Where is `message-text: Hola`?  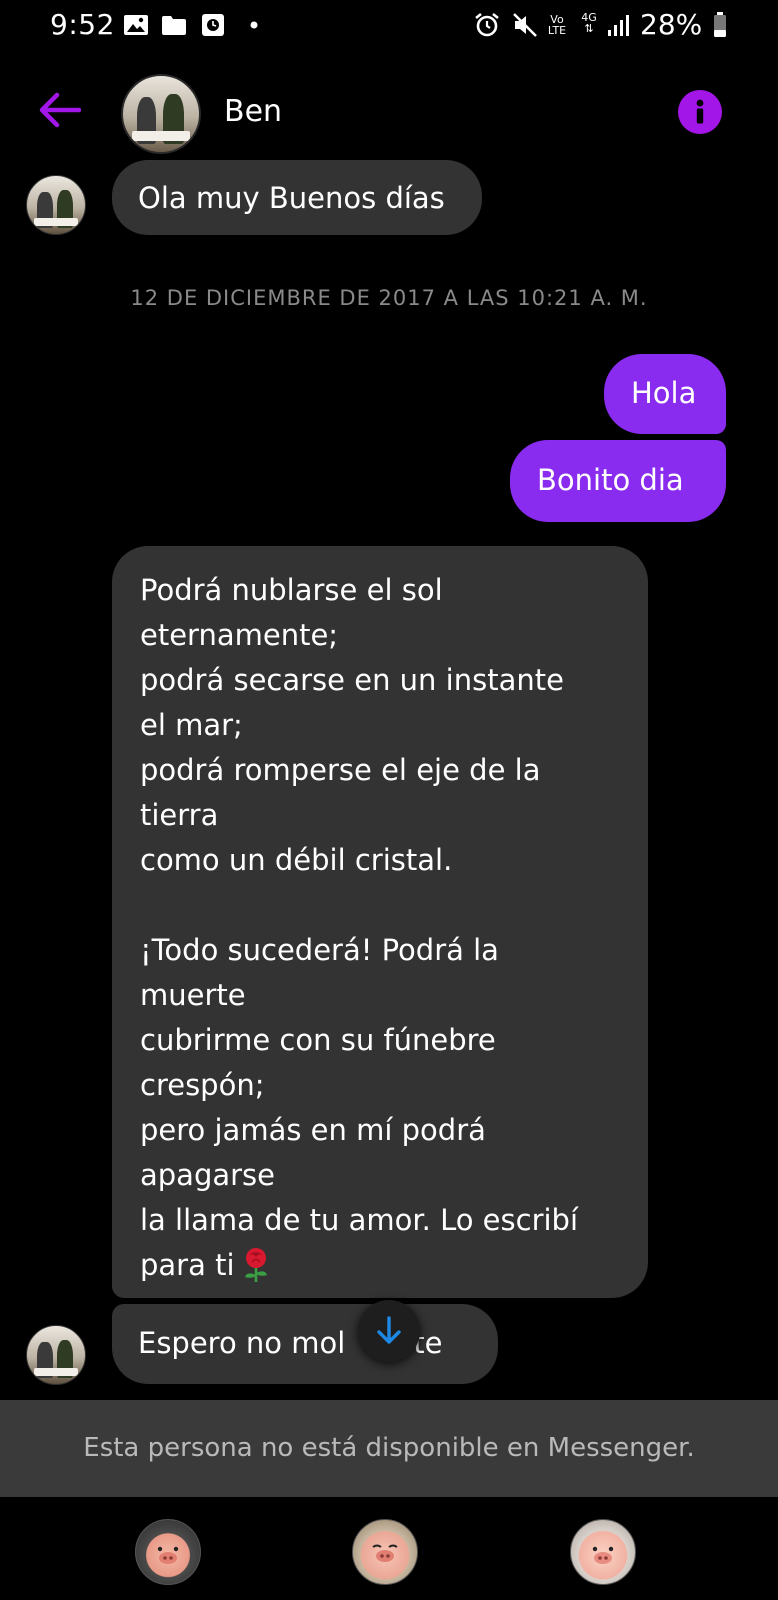 message-text: Hola is located at coordinates (664, 393).